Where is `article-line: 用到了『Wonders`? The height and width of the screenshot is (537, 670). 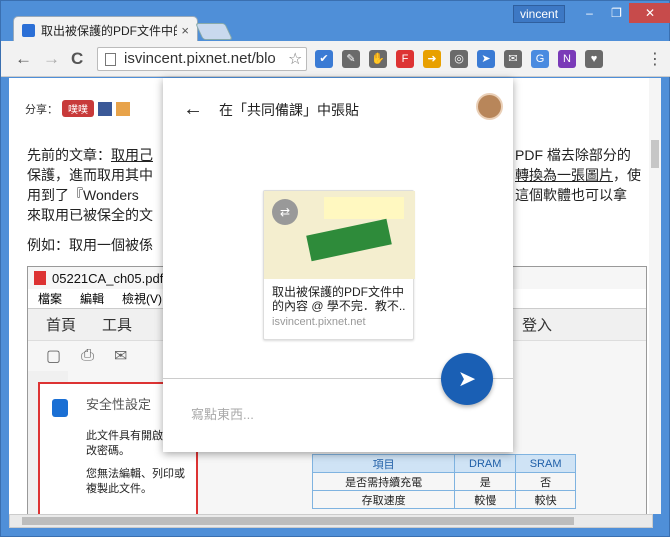
article-line: 用到了『Wonders is located at coordinates (83, 195).